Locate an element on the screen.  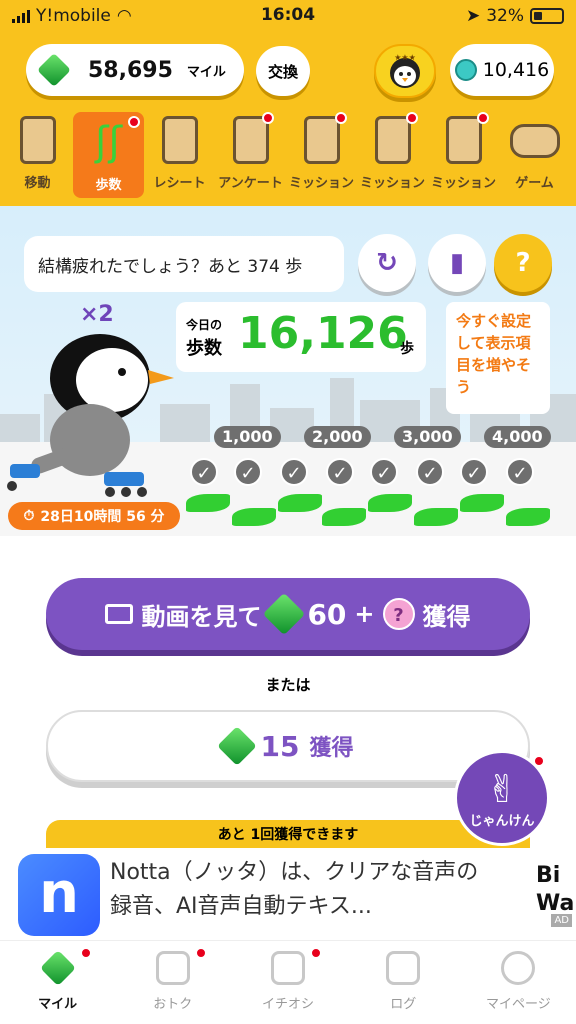
remaining-count-banner: あと 1回獲得できます is located at coordinates (288, 835).